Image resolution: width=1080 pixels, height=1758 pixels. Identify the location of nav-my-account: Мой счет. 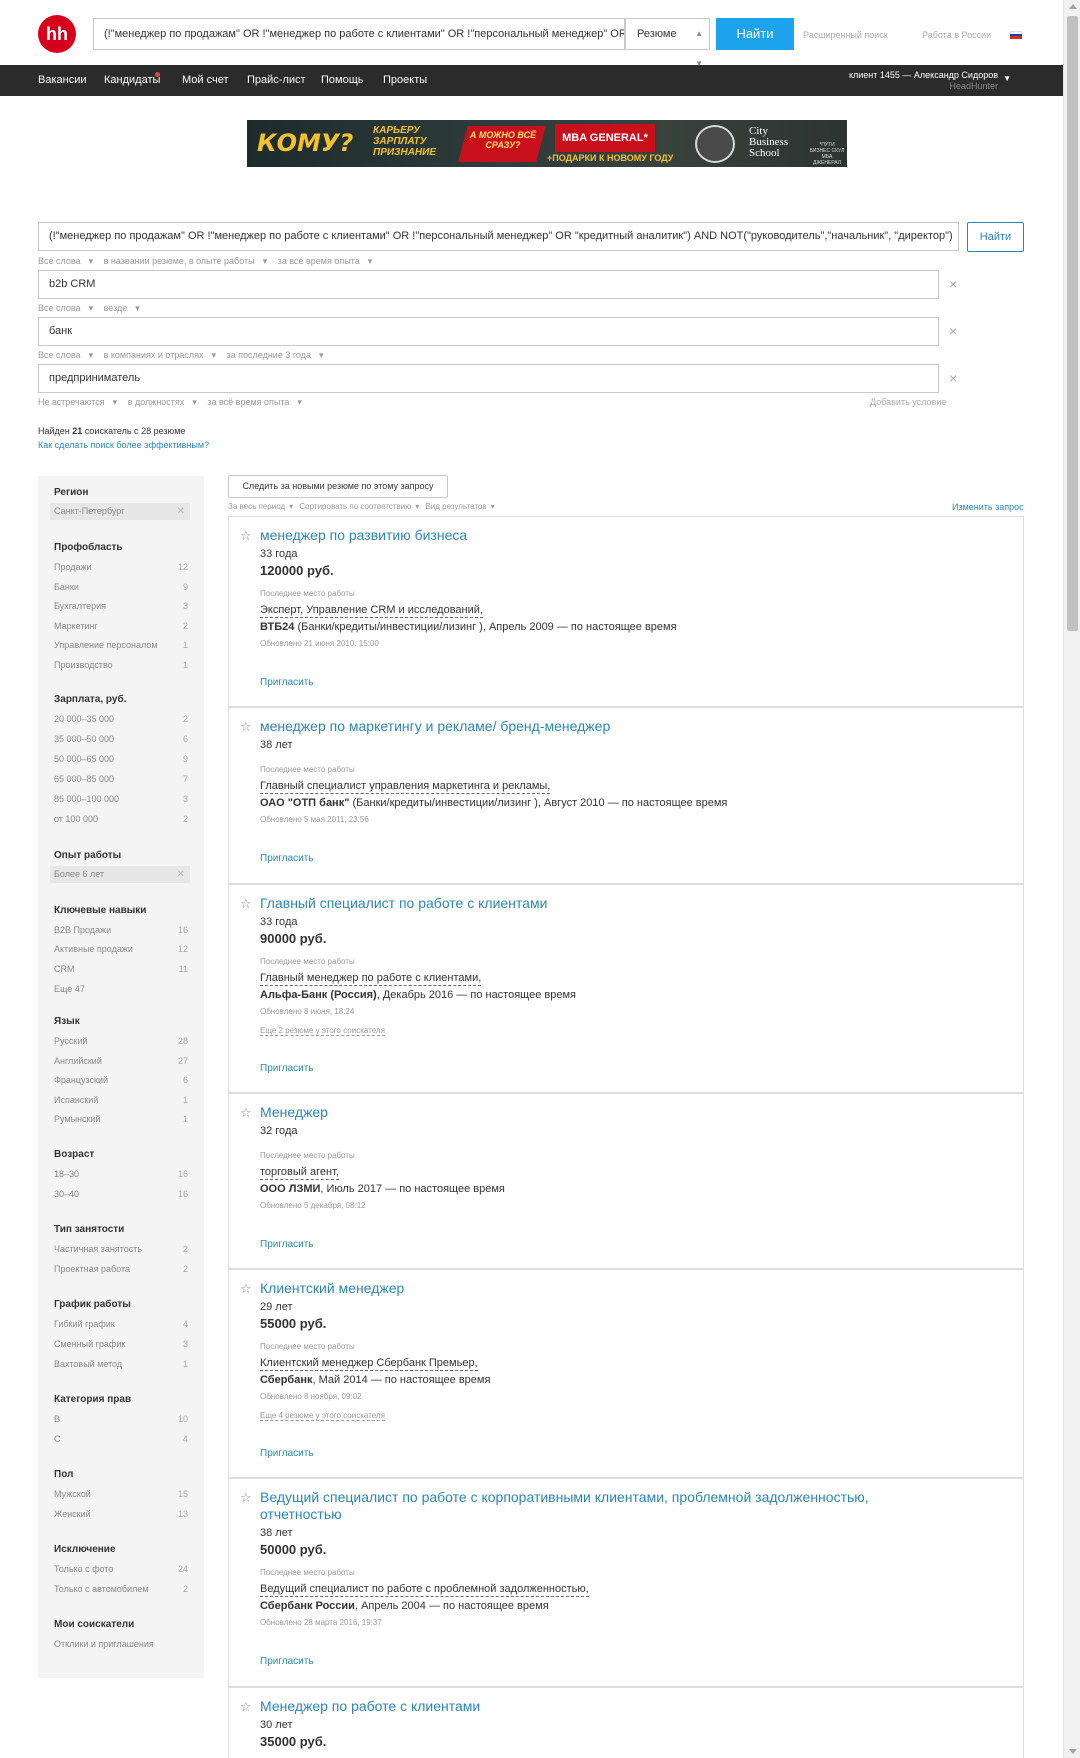
(205, 80).